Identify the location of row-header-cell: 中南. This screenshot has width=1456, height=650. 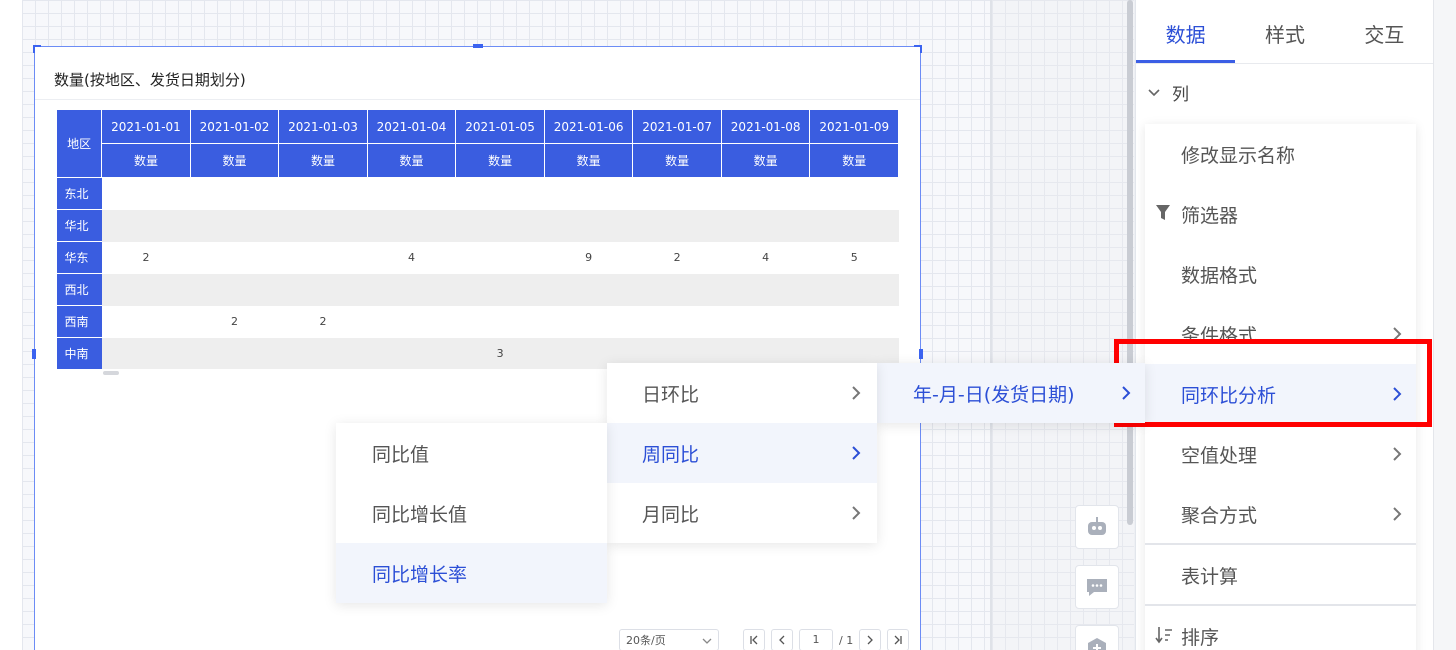
(79, 353).